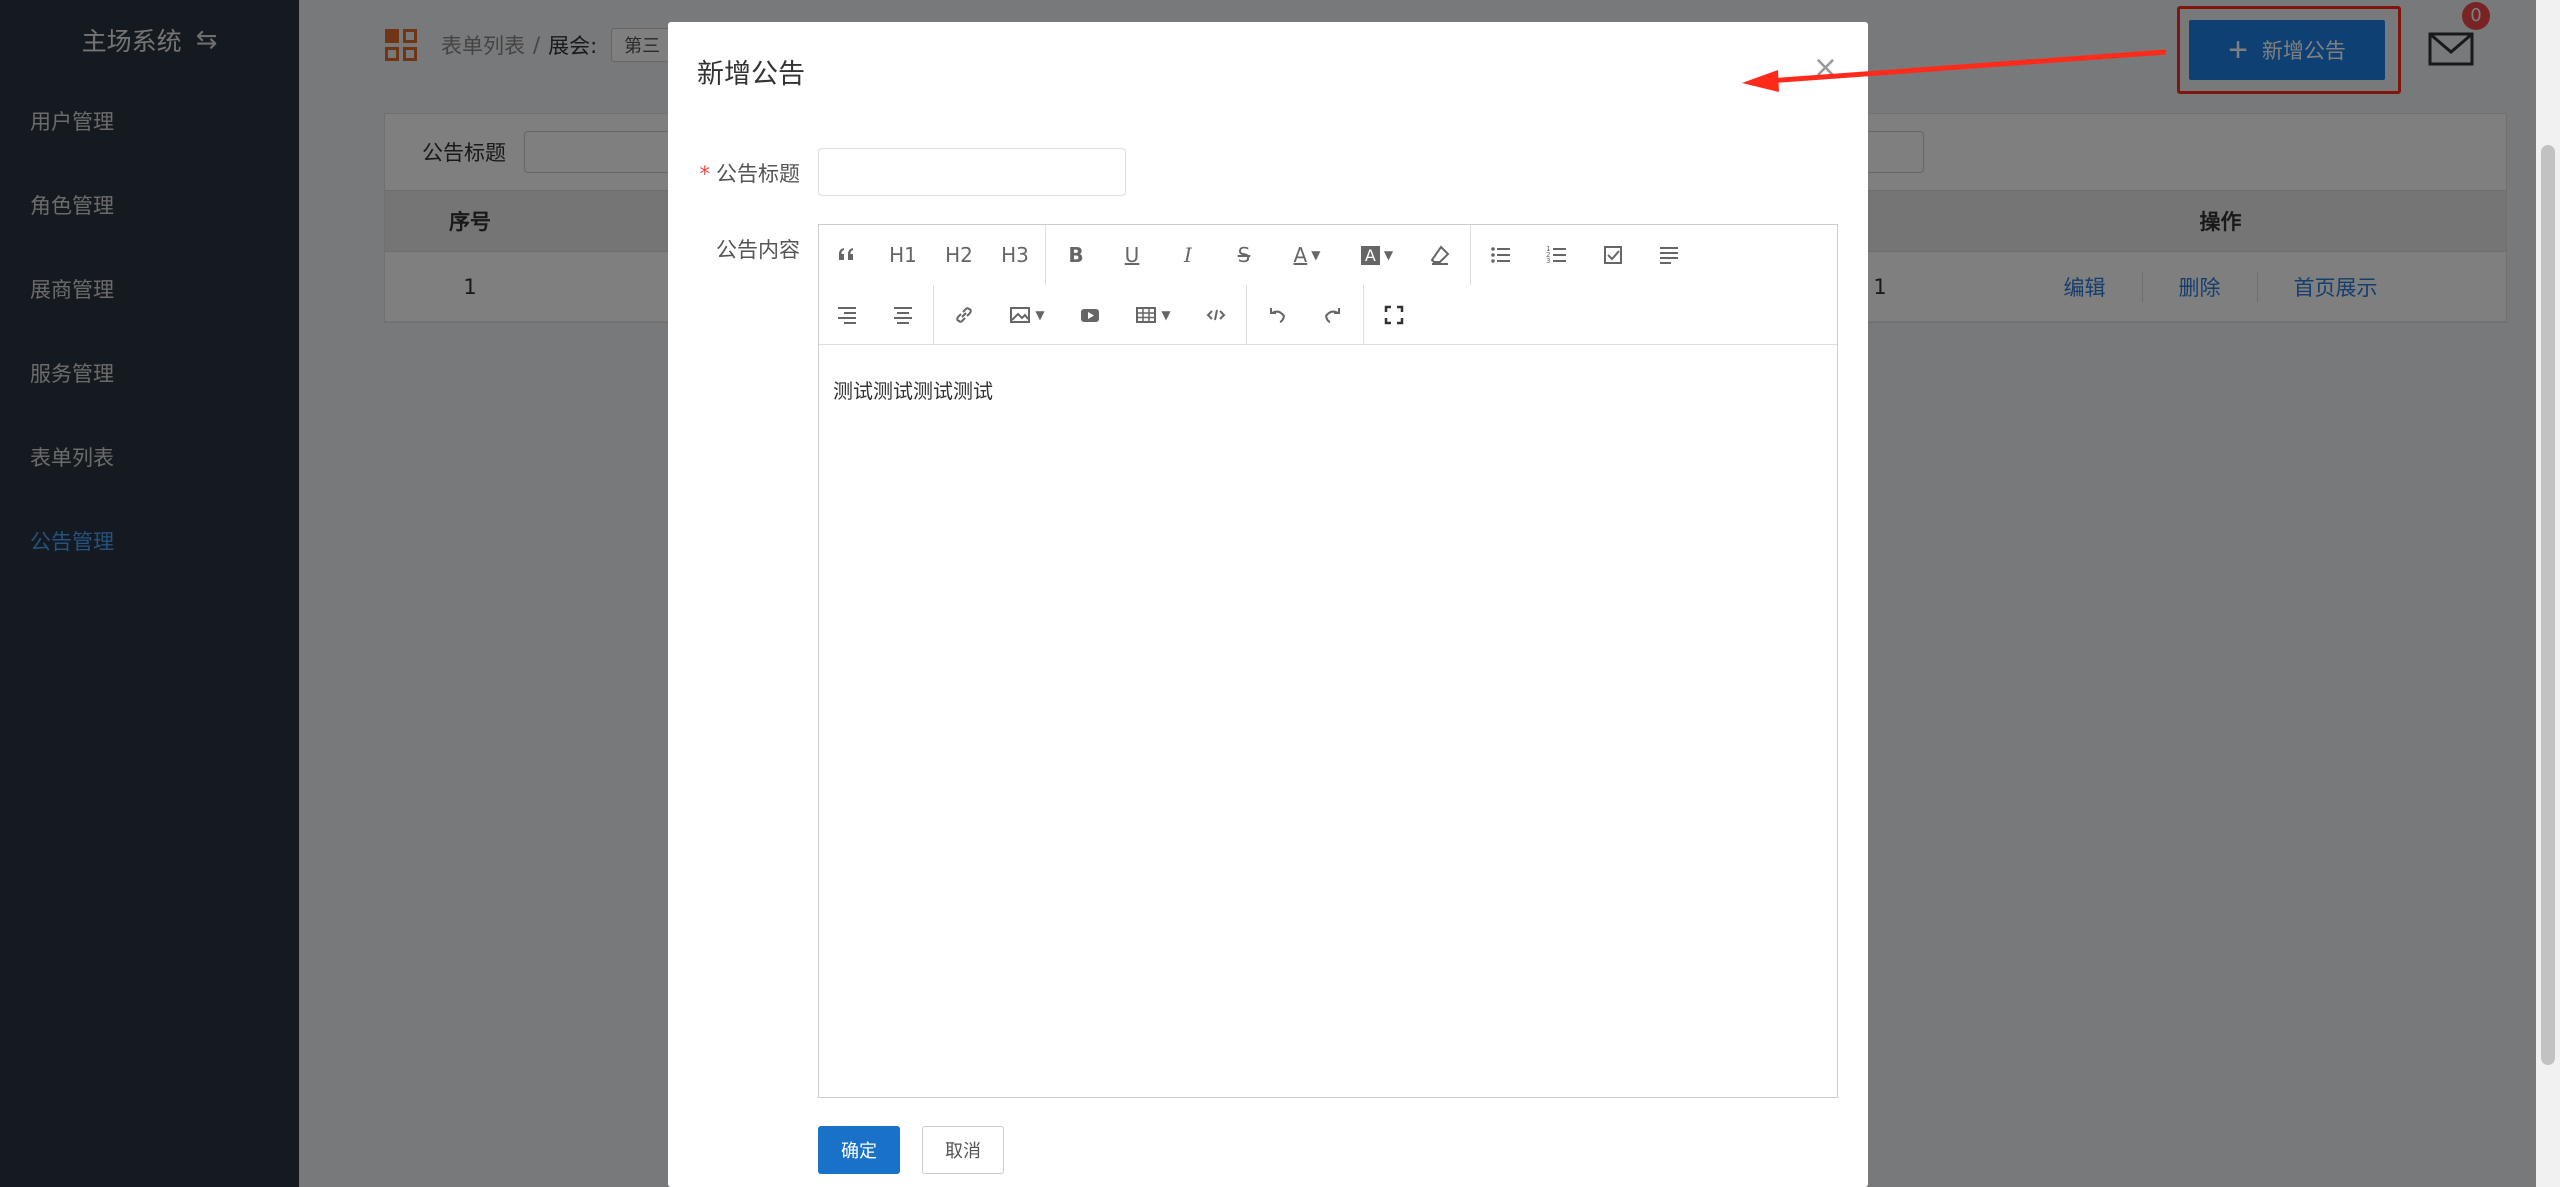 Image resolution: width=2560 pixels, height=1187 pixels. Describe the element at coordinates (1153, 315) in the screenshot. I see `table-icon: ▼` at that location.